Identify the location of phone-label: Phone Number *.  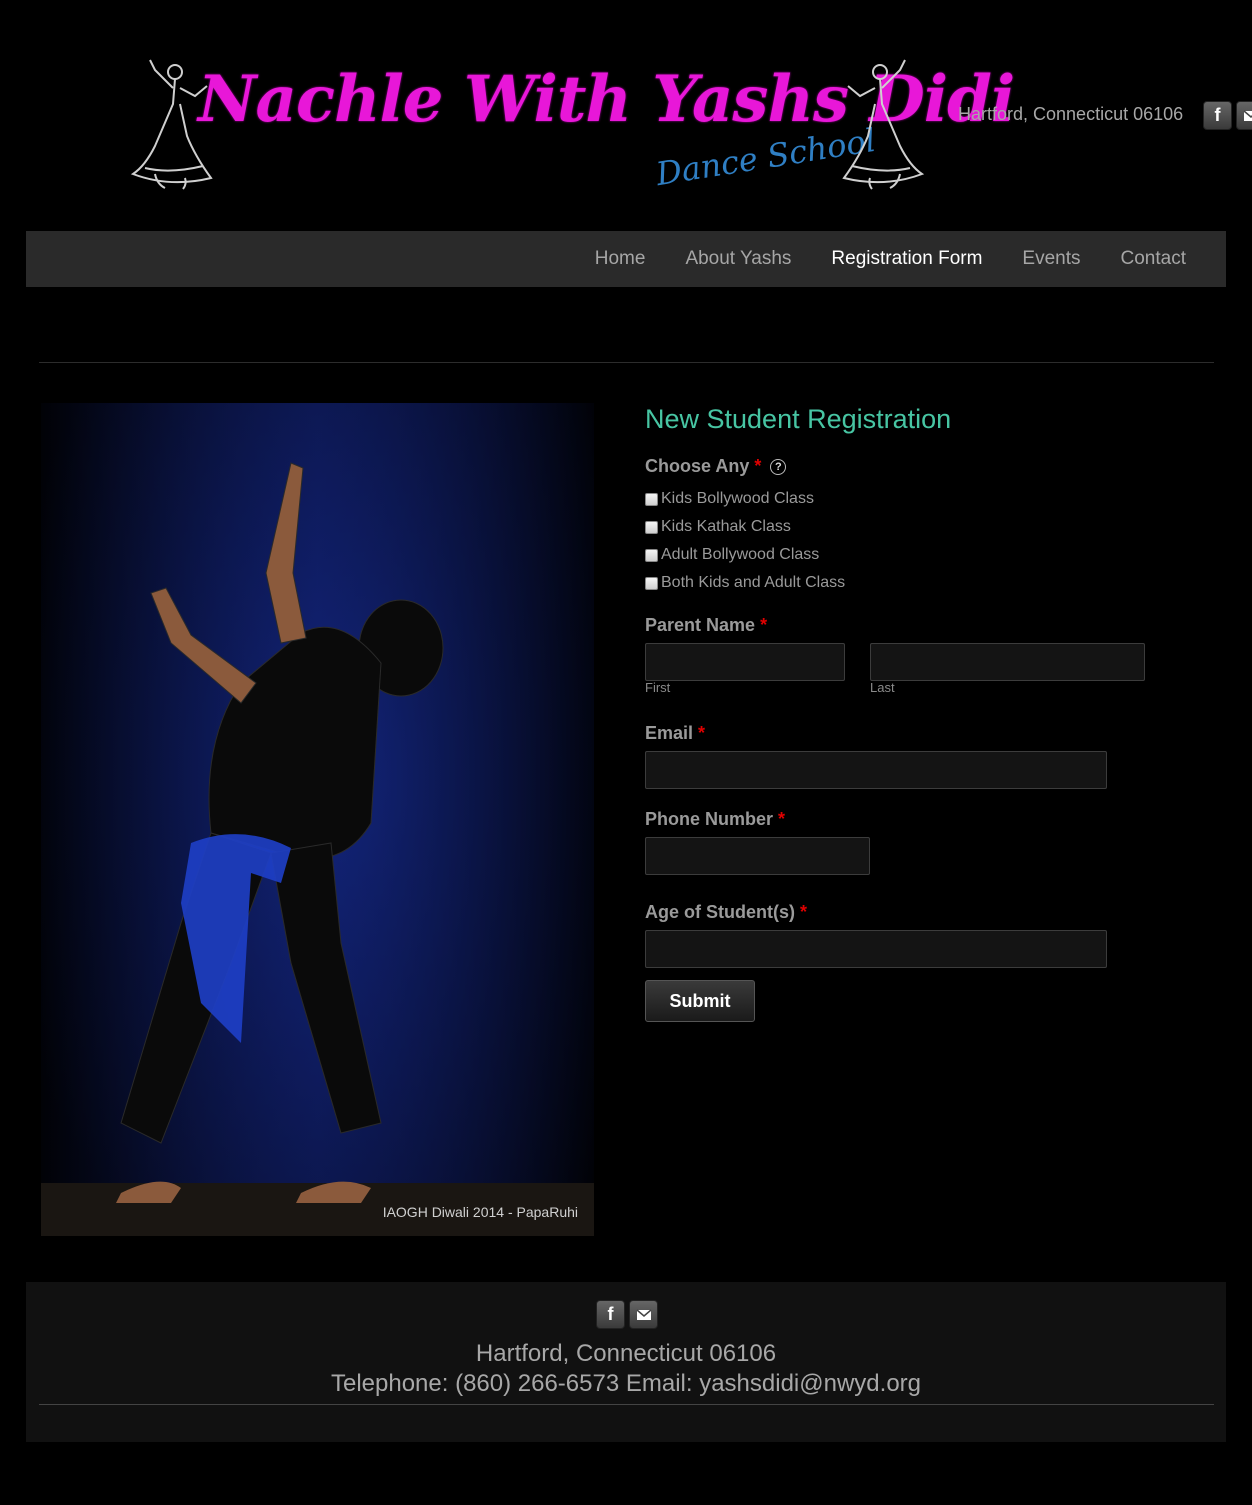
(715, 819).